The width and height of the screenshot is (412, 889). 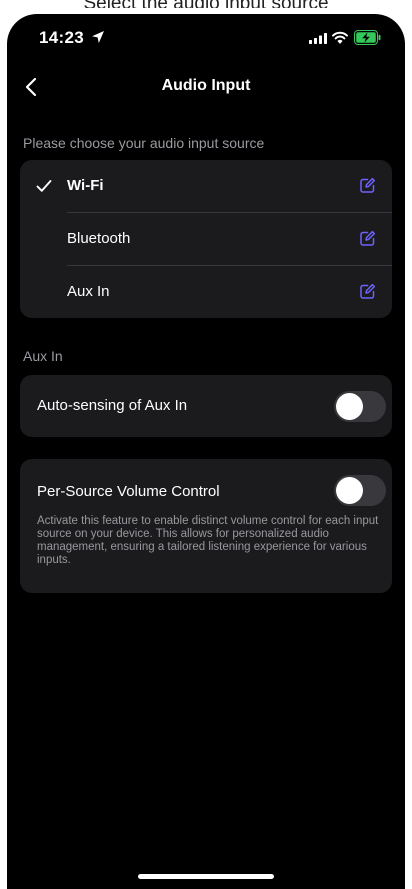 What do you see at coordinates (98, 37) in the screenshot?
I see `location-arrow-icon` at bounding box center [98, 37].